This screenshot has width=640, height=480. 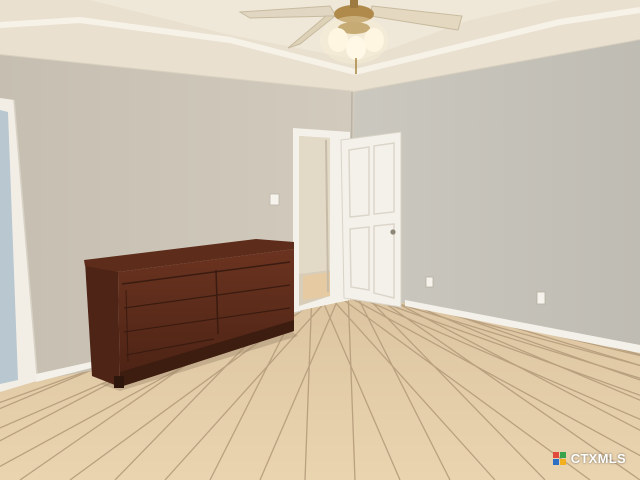 I want to click on watermark-text: CTXMLS, so click(x=598, y=458).